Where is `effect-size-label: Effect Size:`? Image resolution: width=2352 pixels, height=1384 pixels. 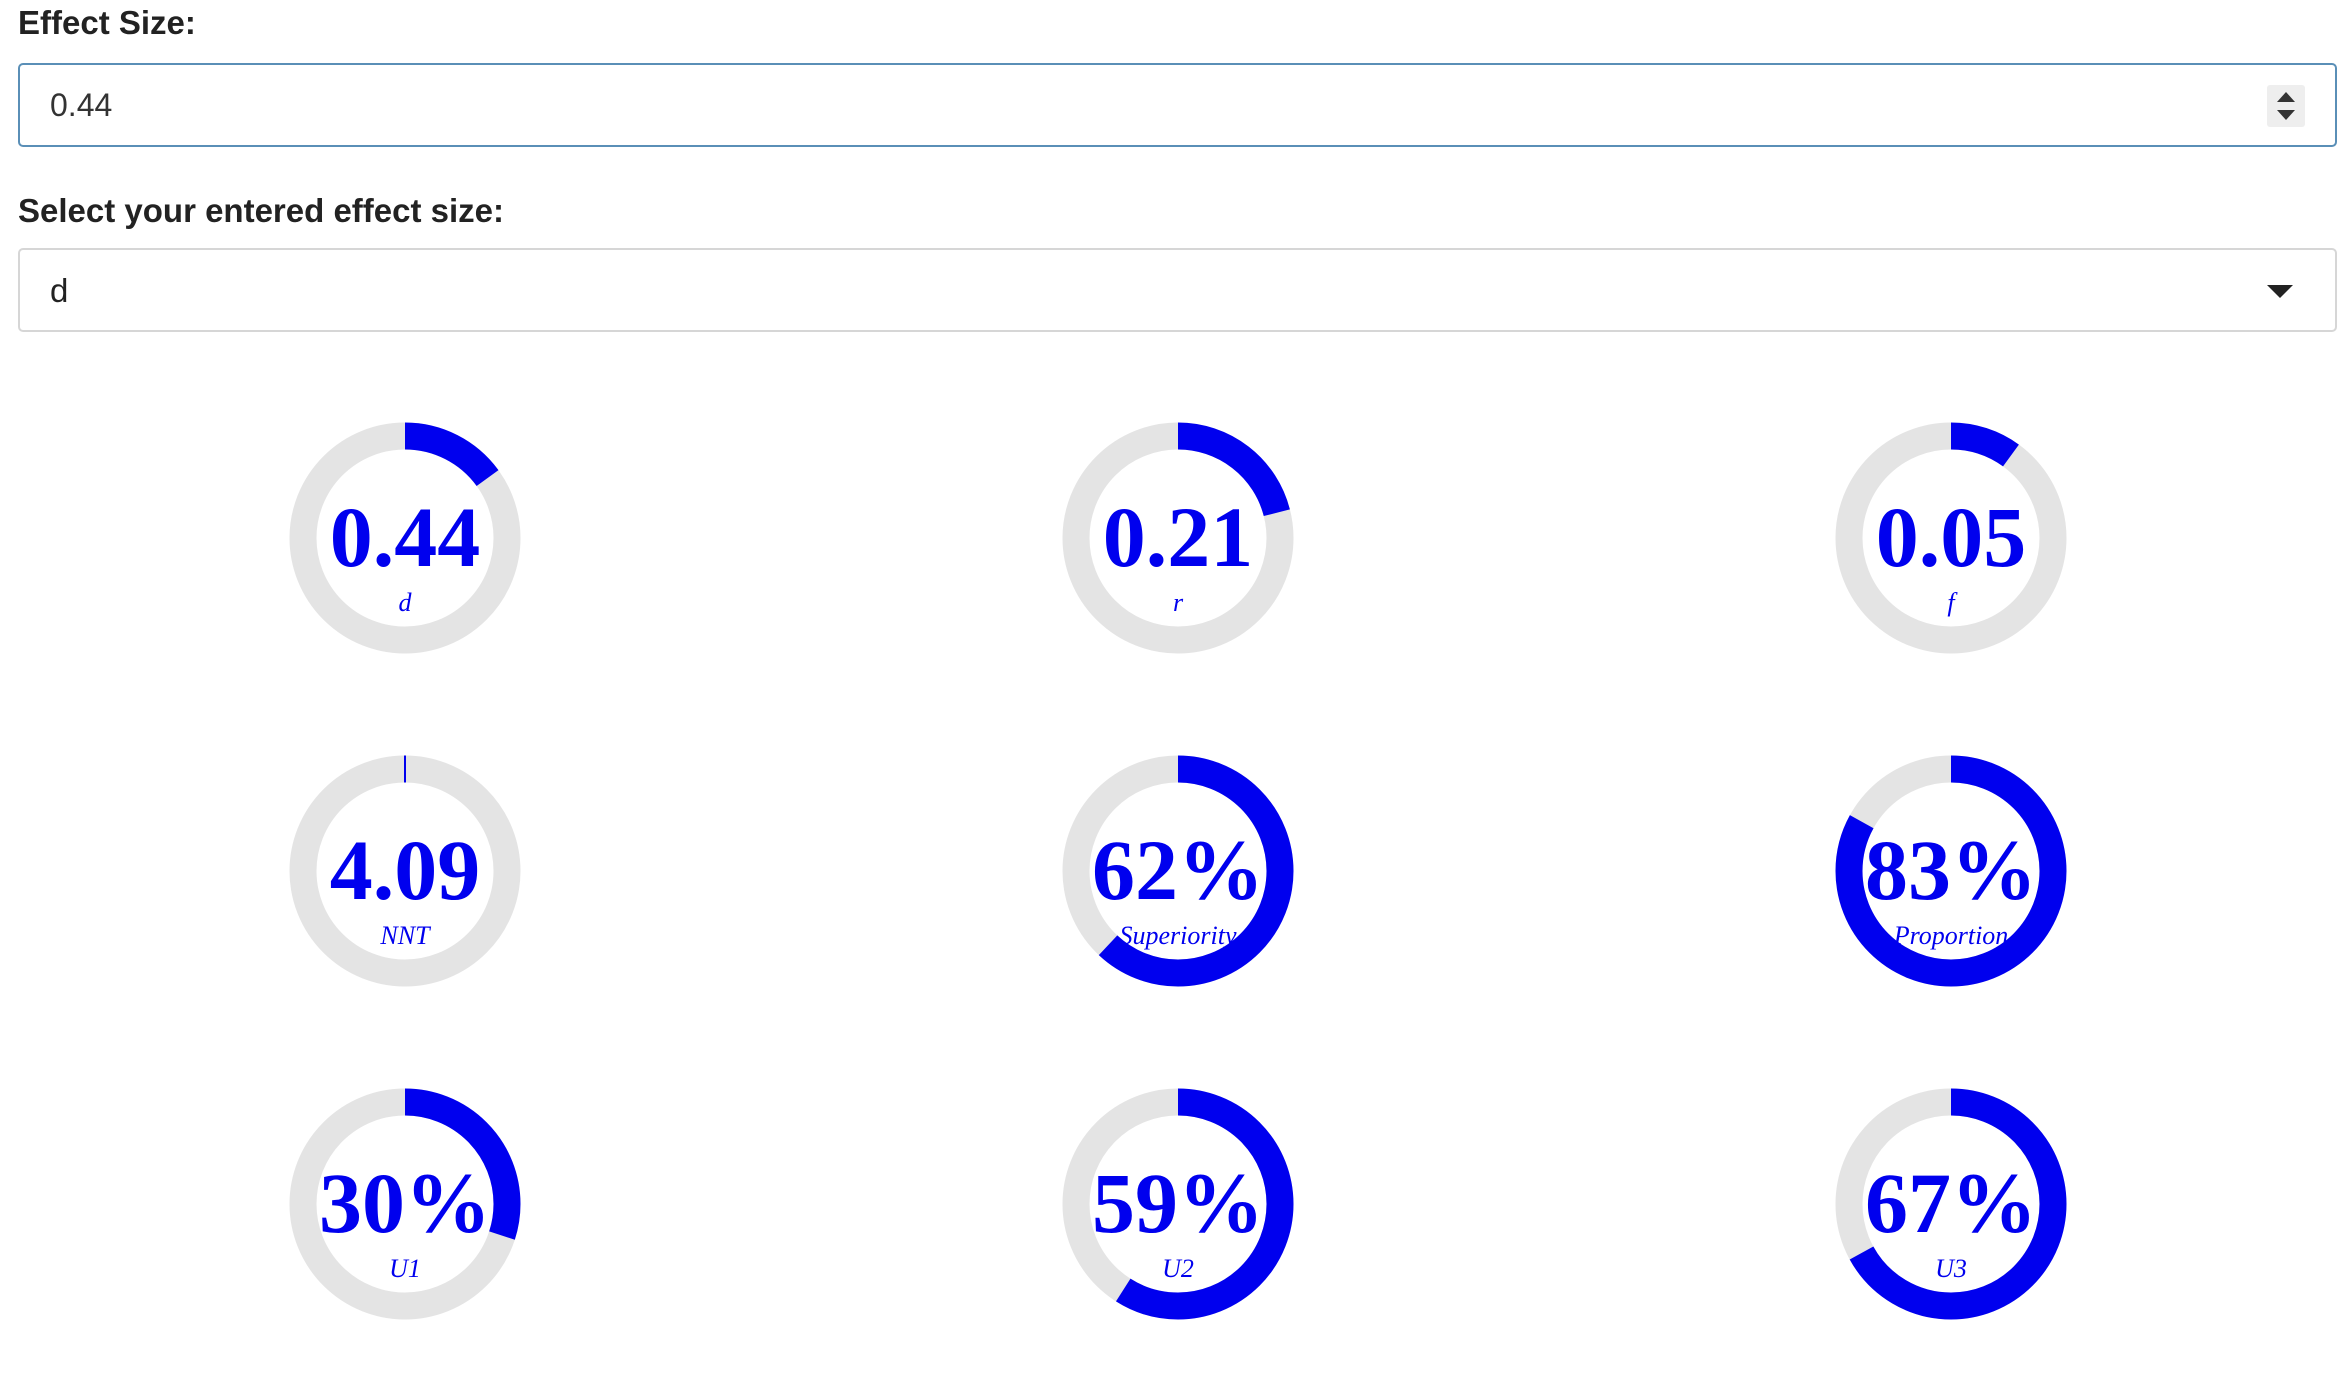 effect-size-label: Effect Size: is located at coordinates (107, 22).